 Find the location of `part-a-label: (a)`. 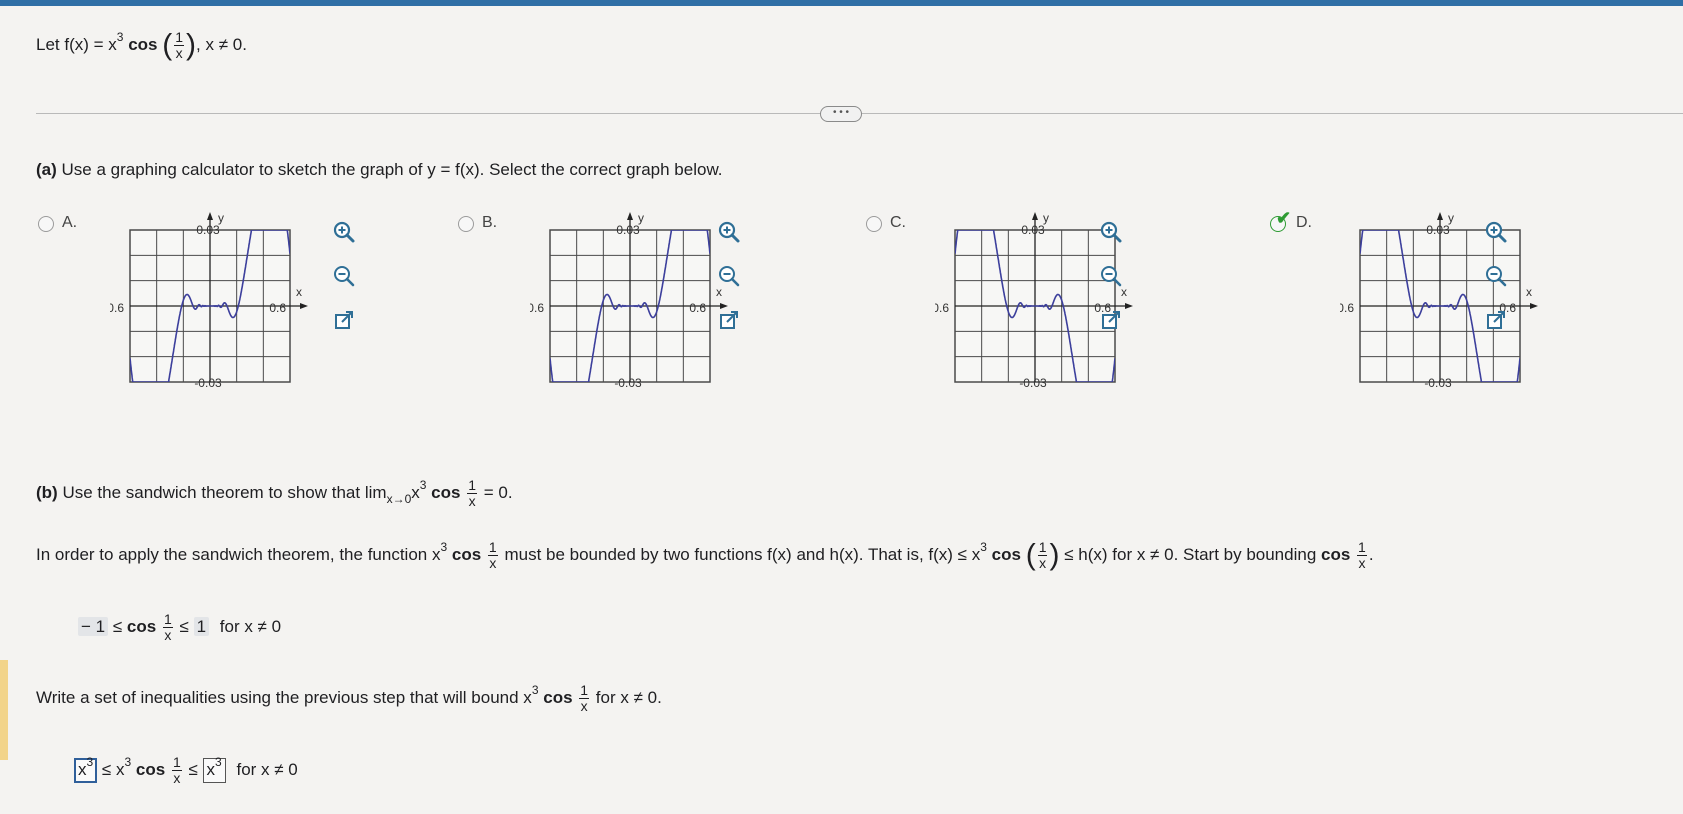

part-a-label: (a) is located at coordinates (46, 169).